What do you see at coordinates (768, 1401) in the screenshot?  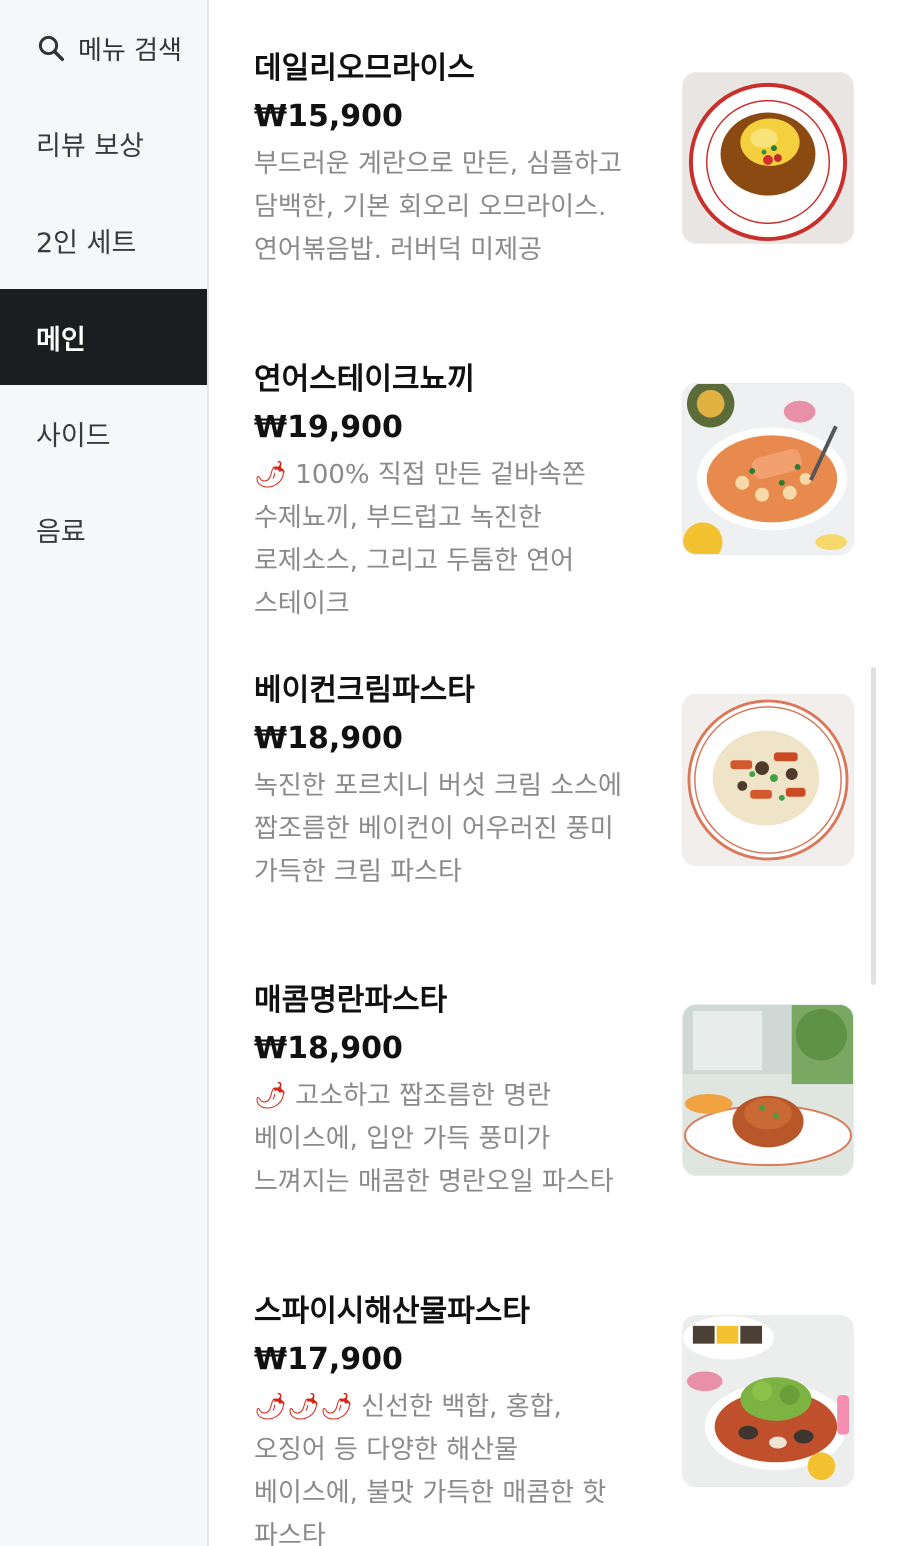 I see `spicy-seafood-pasta-photo` at bounding box center [768, 1401].